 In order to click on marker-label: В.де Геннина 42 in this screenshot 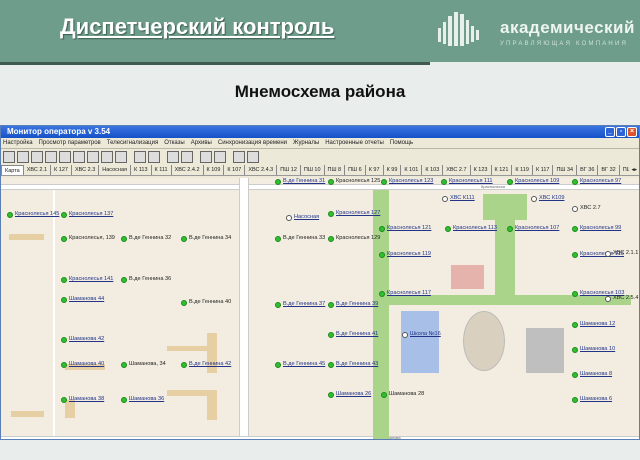, I will do `click(210, 364)`.